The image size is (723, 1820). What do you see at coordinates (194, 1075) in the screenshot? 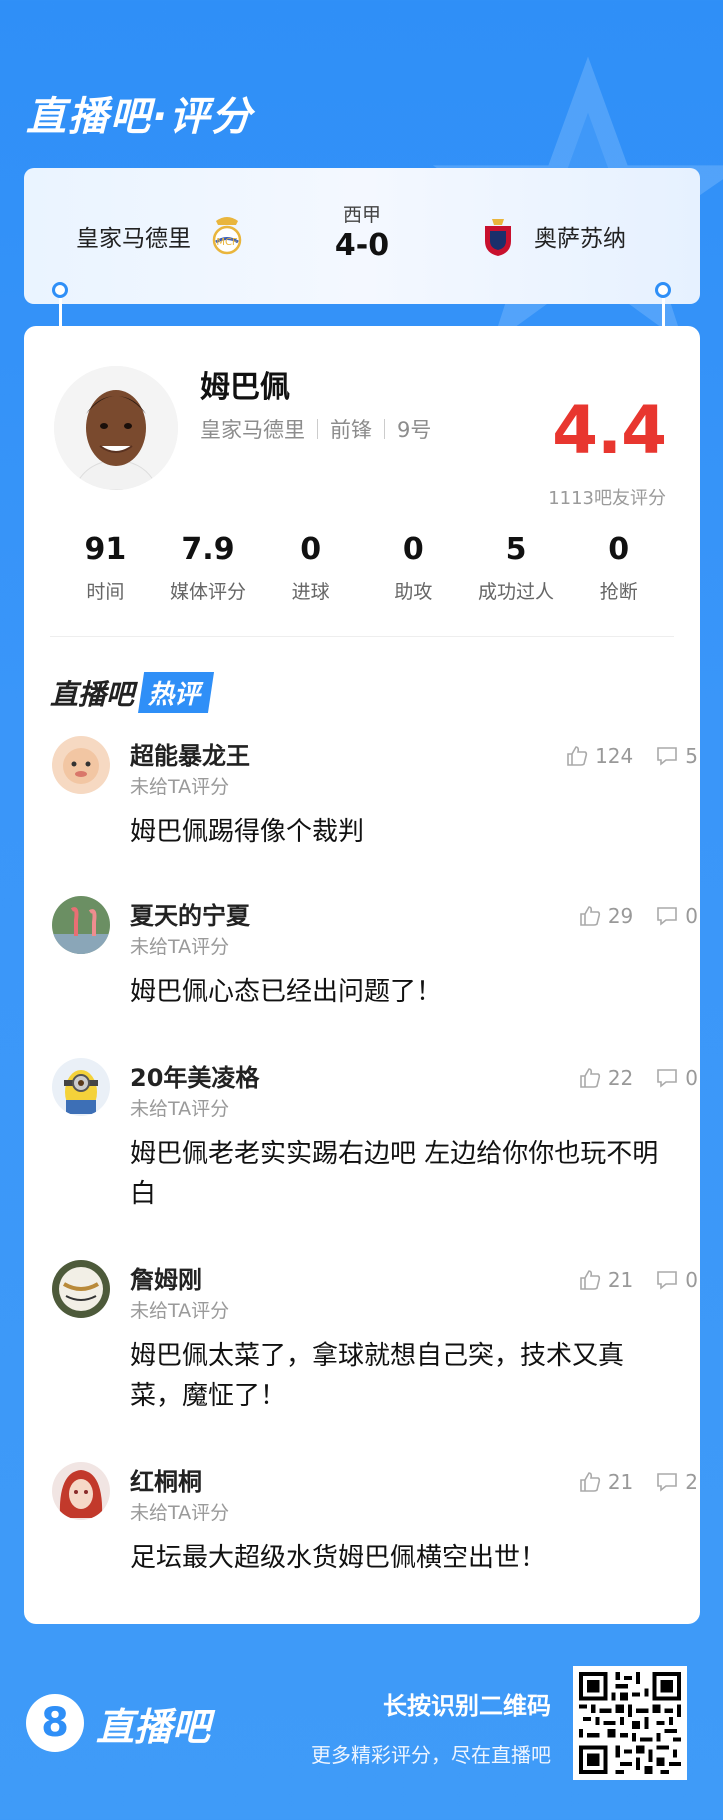
I see `comment-username: 20年美凌格` at bounding box center [194, 1075].